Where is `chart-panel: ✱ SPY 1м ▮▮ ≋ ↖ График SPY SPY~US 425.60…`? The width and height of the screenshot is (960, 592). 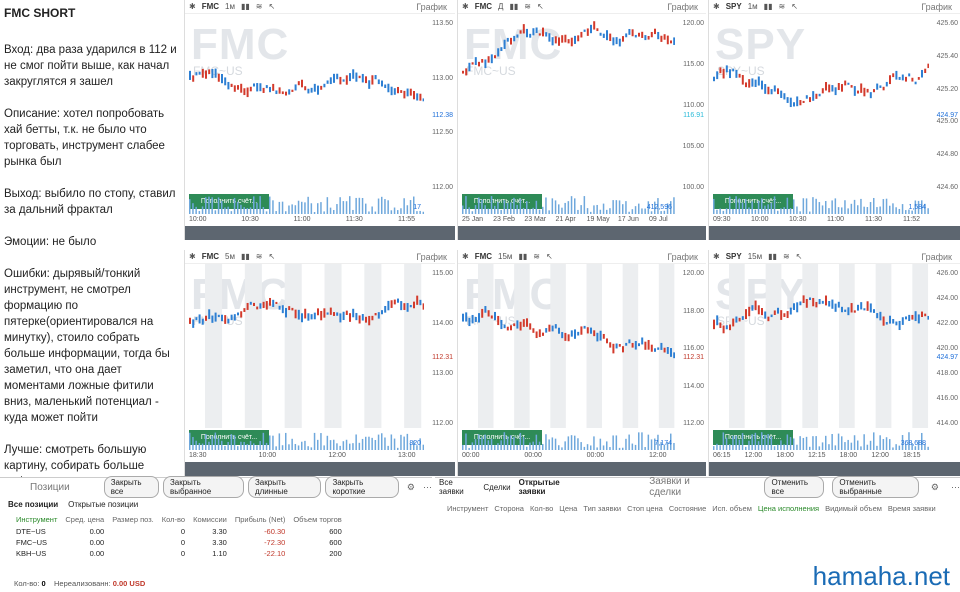 chart-panel: ✱ SPY 1м ▮▮ ≋ ↖ График SPY SPY~US 425.60… is located at coordinates (834, 120).